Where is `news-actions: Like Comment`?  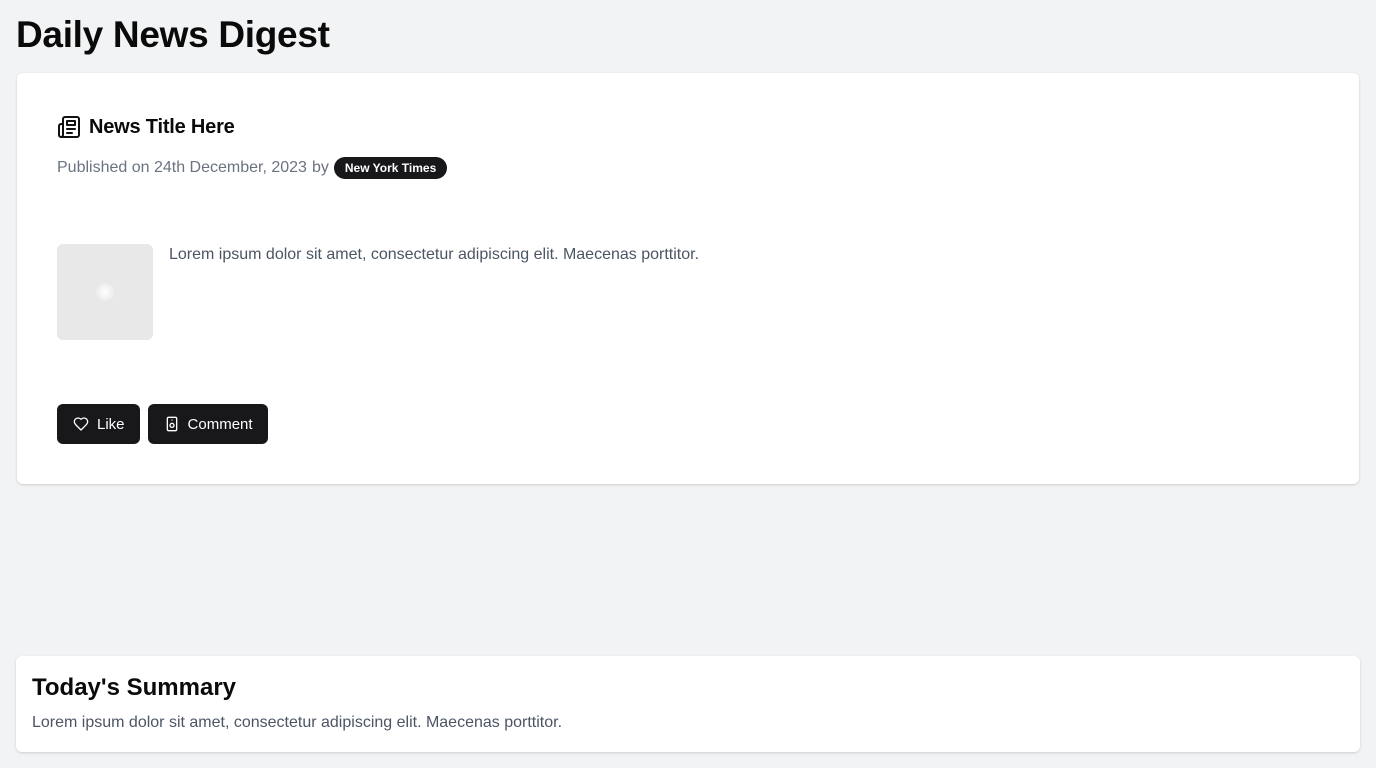 news-actions: Like Comment is located at coordinates (162, 424).